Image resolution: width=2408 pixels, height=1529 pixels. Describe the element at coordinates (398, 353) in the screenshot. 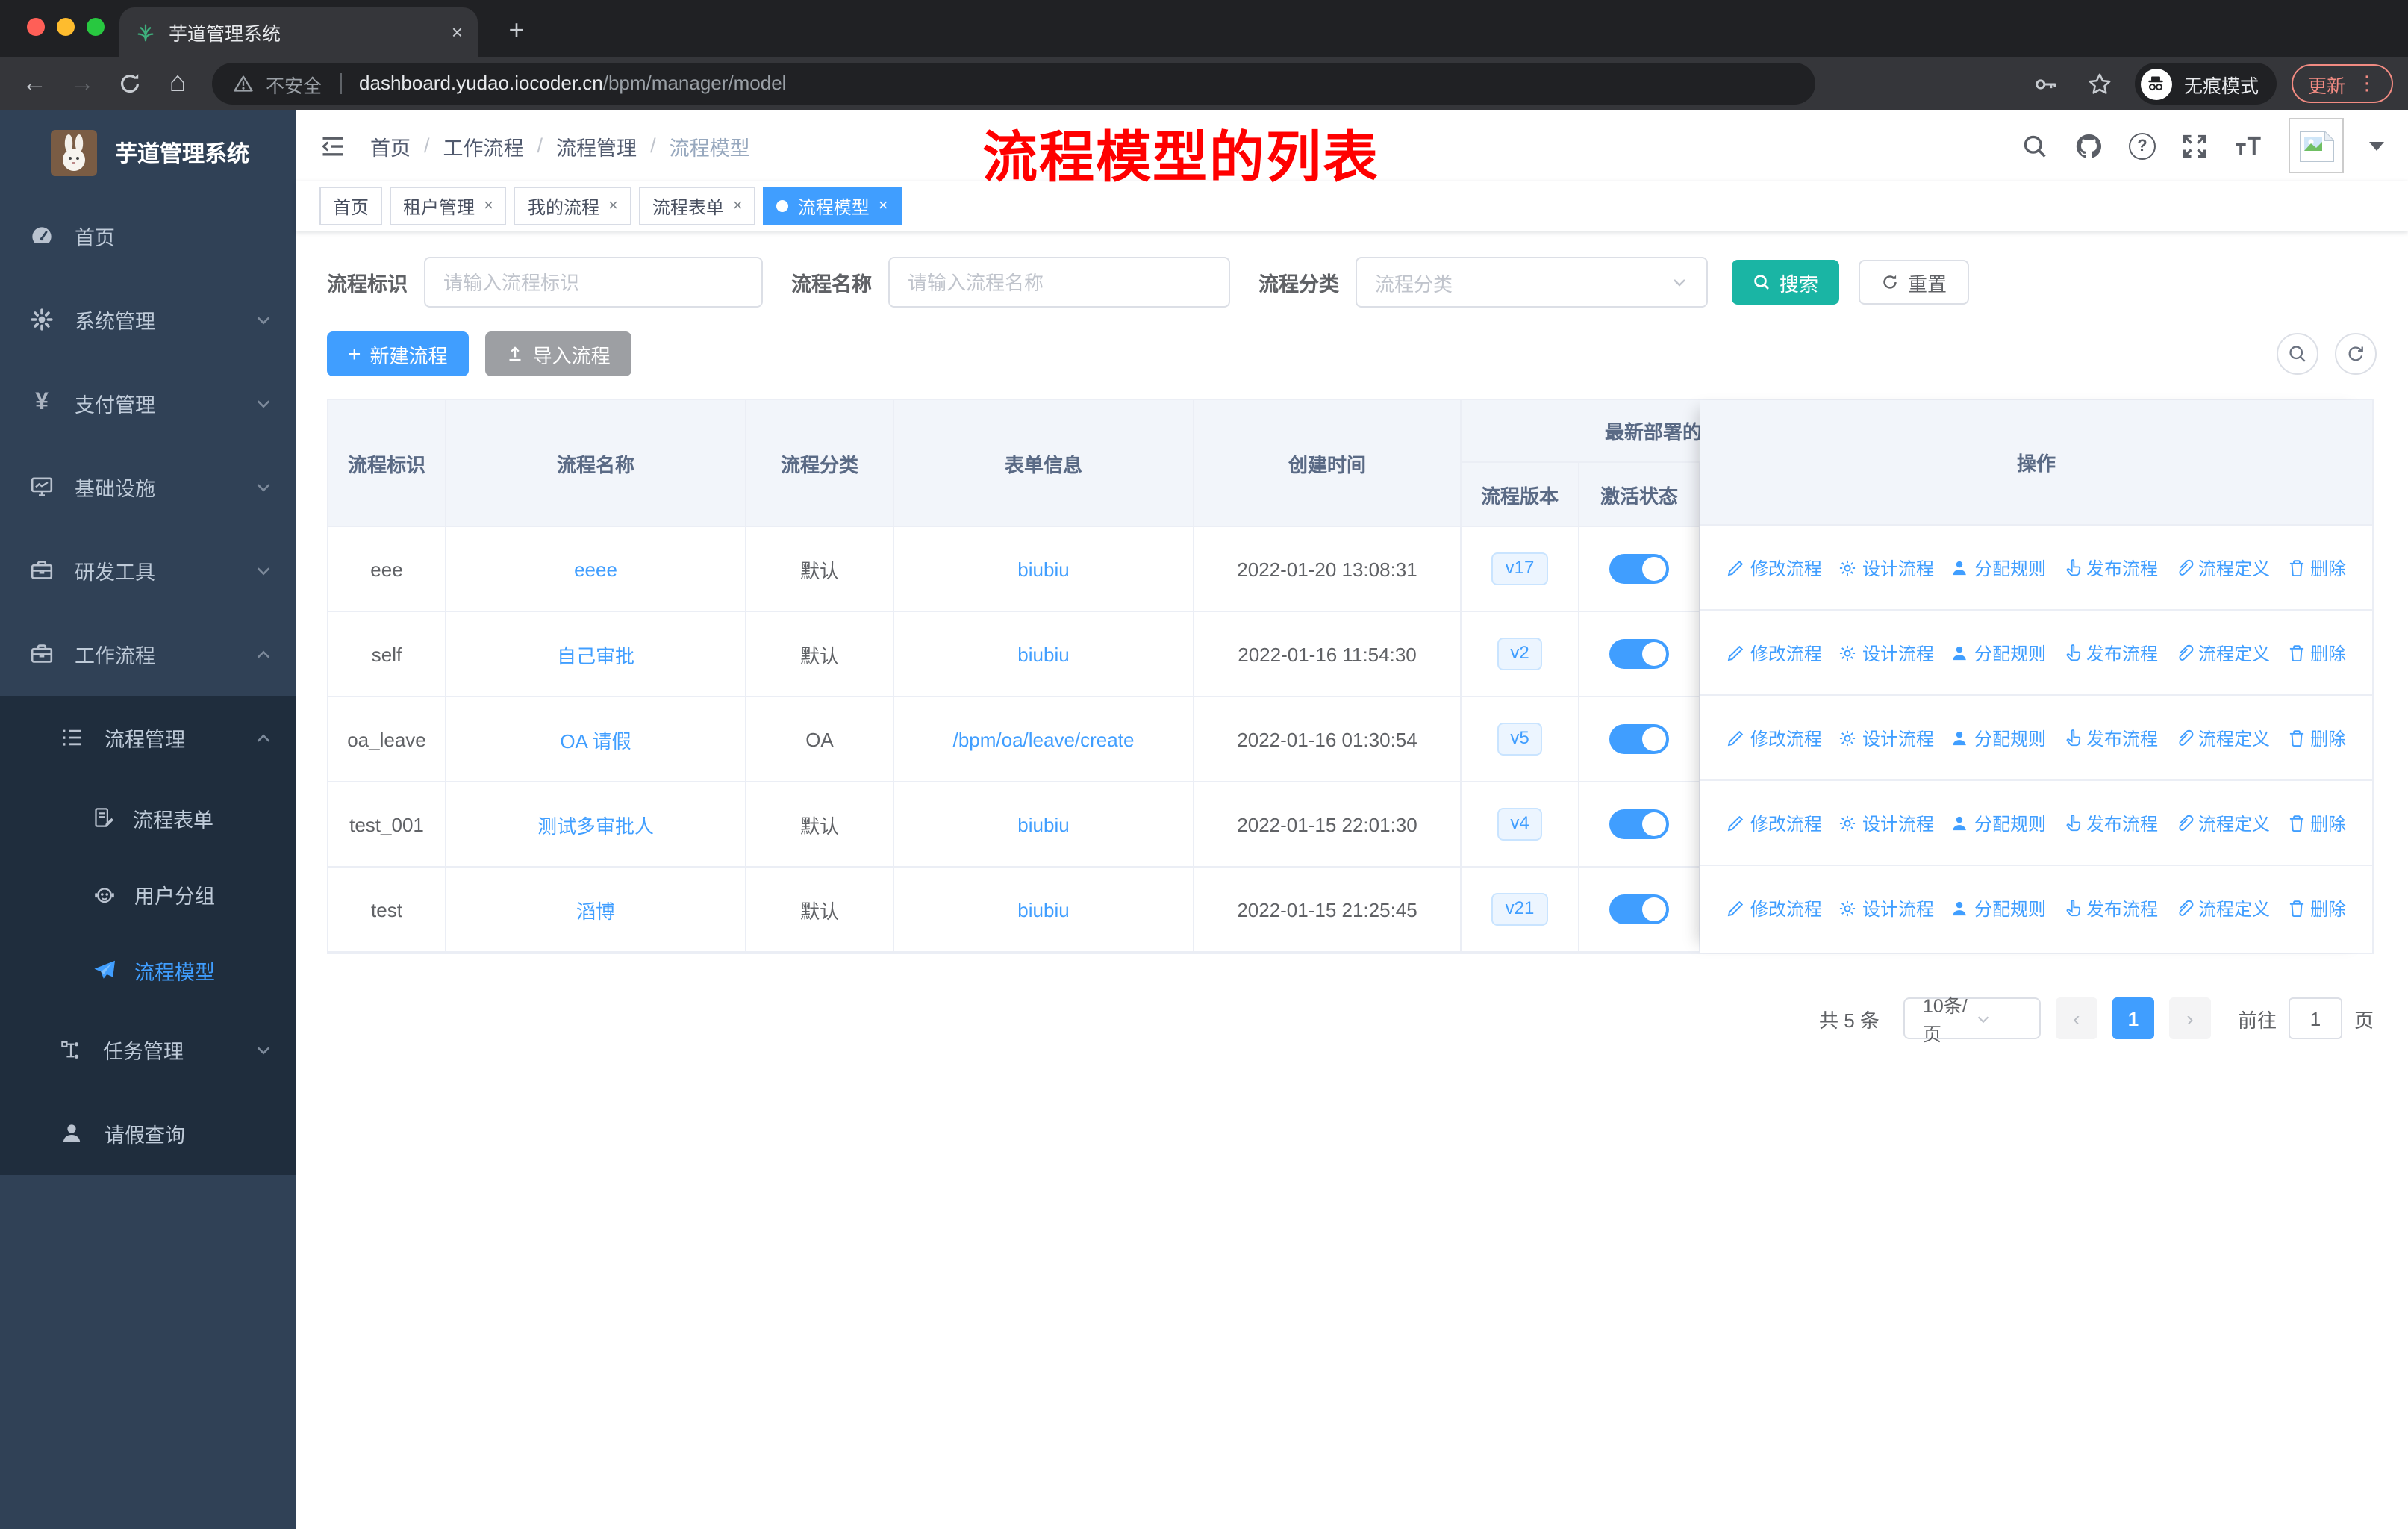

I see `create-model-button: + 新建流程` at that location.